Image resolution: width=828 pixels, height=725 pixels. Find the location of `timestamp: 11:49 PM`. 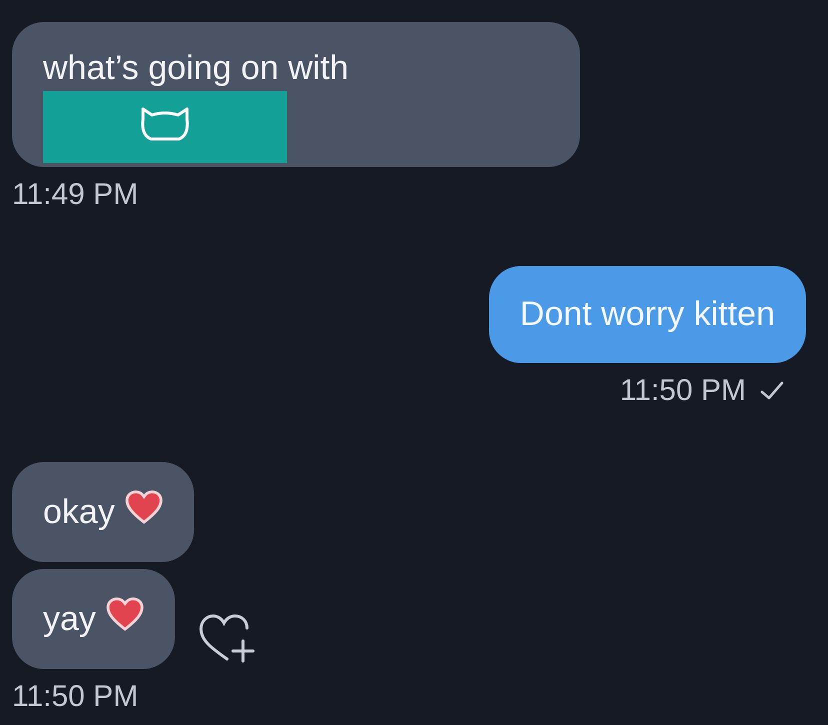

timestamp: 11:49 PM is located at coordinates (75, 195).